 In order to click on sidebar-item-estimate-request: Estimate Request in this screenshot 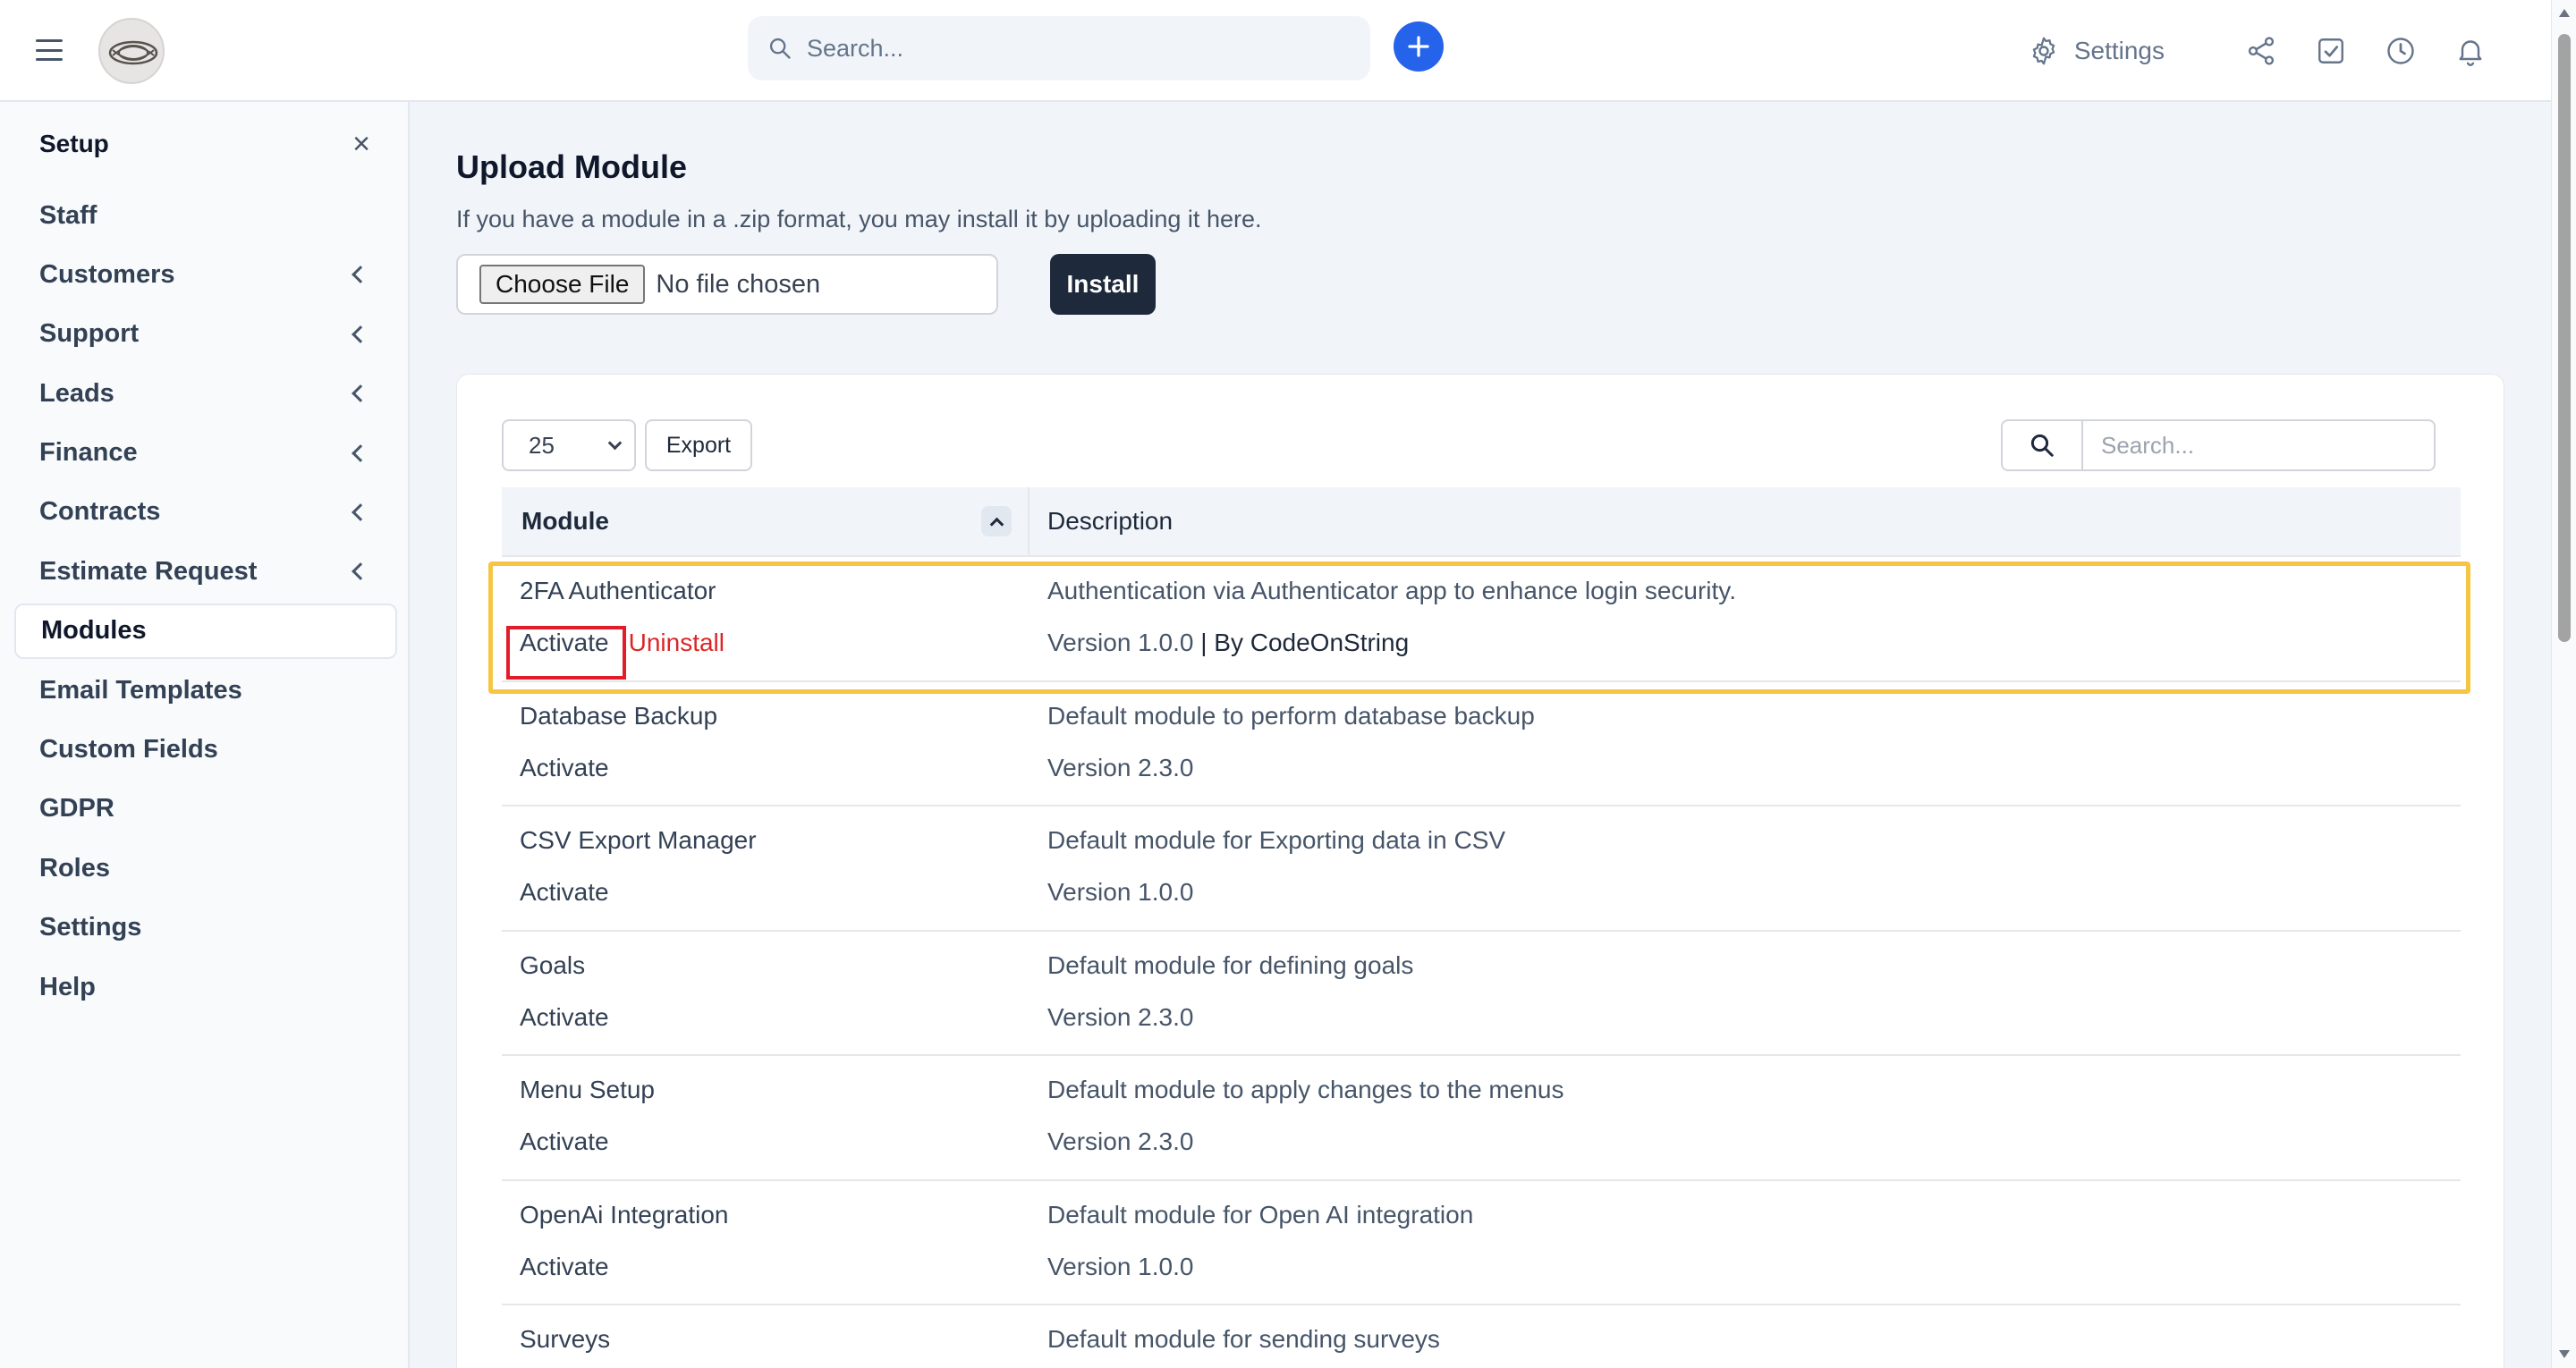, I will do `click(205, 571)`.